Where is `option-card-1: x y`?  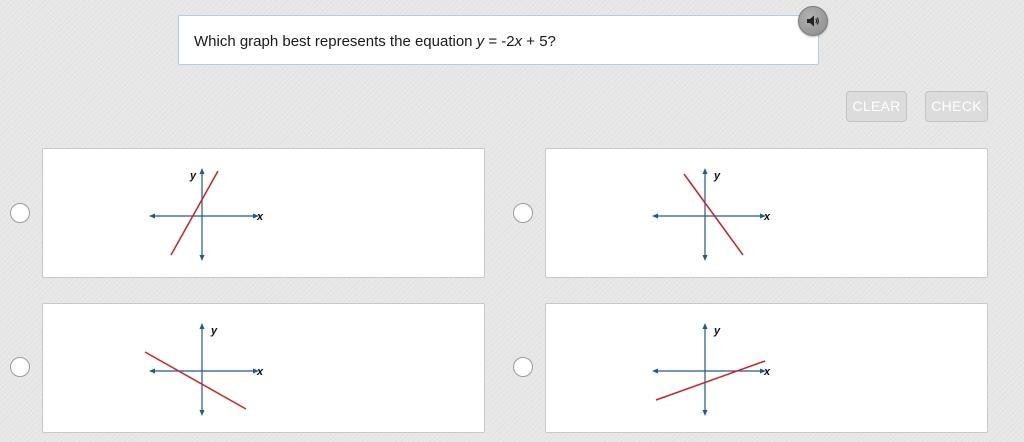
option-card-1: x y is located at coordinates (263, 213).